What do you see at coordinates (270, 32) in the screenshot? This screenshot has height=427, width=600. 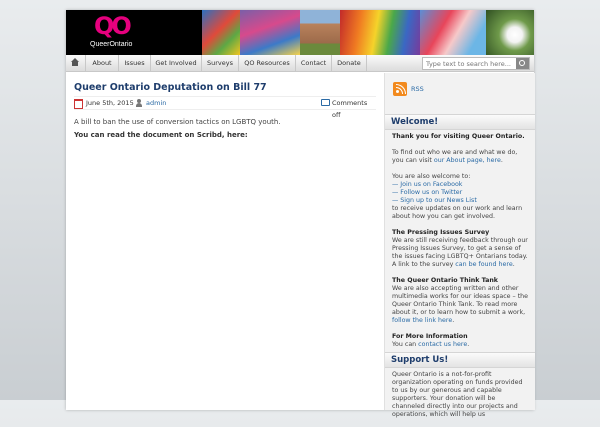 I see `header-photo-parade` at bounding box center [270, 32].